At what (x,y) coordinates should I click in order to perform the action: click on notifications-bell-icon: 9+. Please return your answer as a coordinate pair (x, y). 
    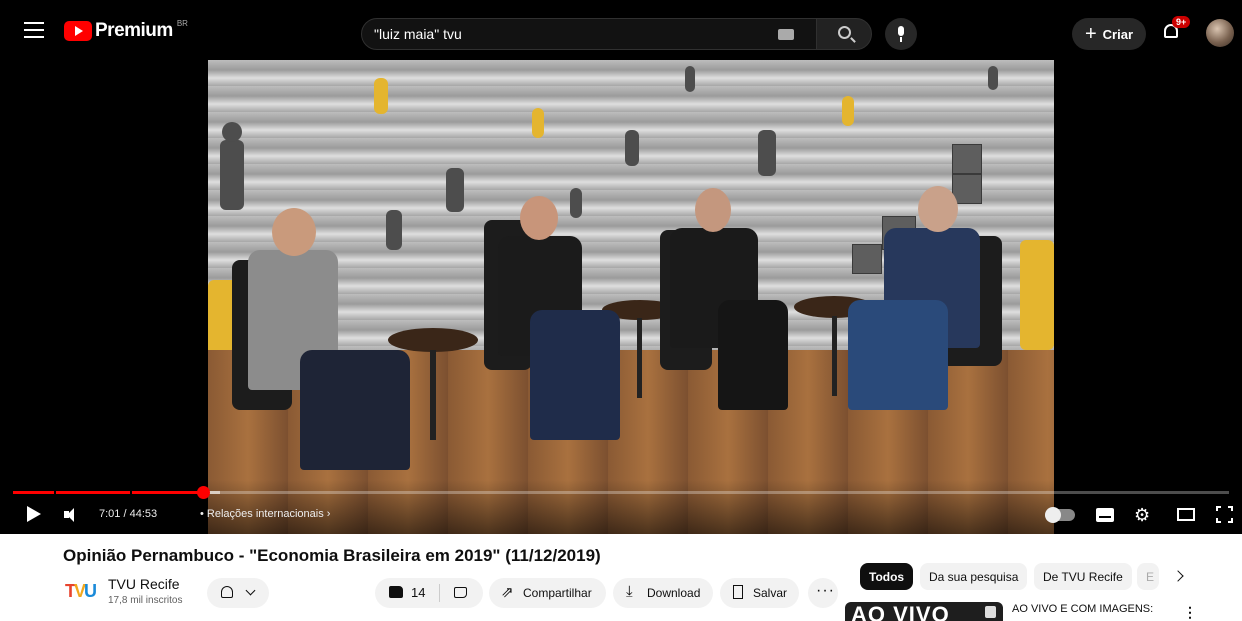
    Looking at the image, I should click on (1176, 29).